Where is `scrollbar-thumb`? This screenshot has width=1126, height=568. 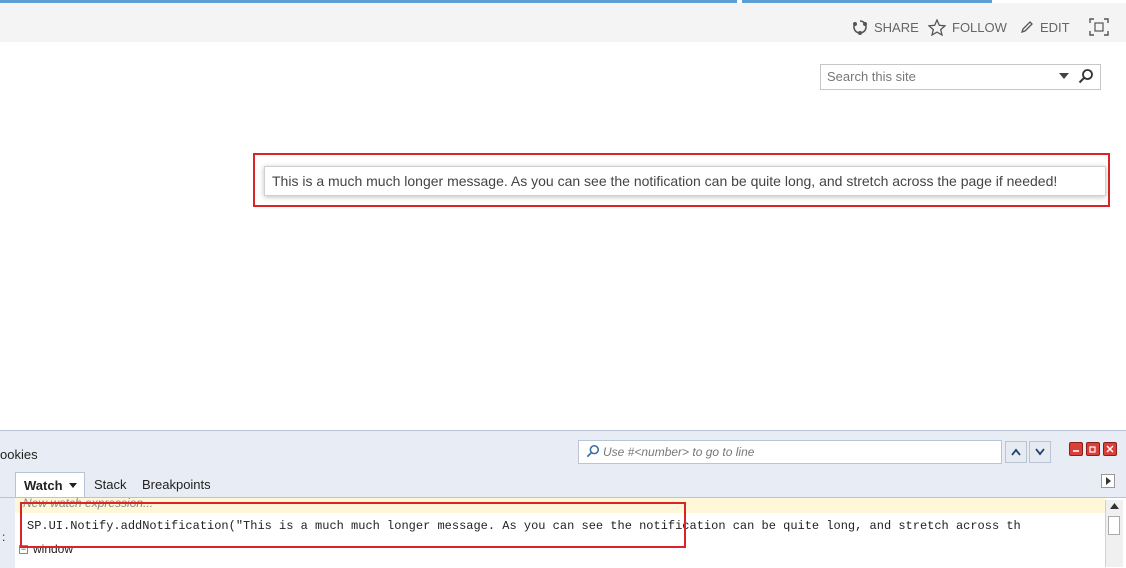
scrollbar-thumb is located at coordinates (1114, 525).